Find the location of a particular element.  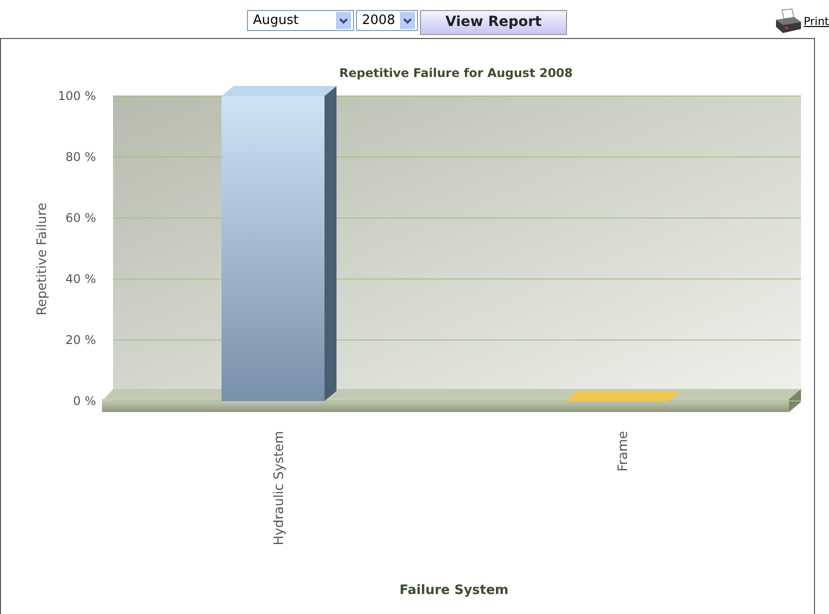

axis-tick-label: 100 % is located at coordinates (77, 96).